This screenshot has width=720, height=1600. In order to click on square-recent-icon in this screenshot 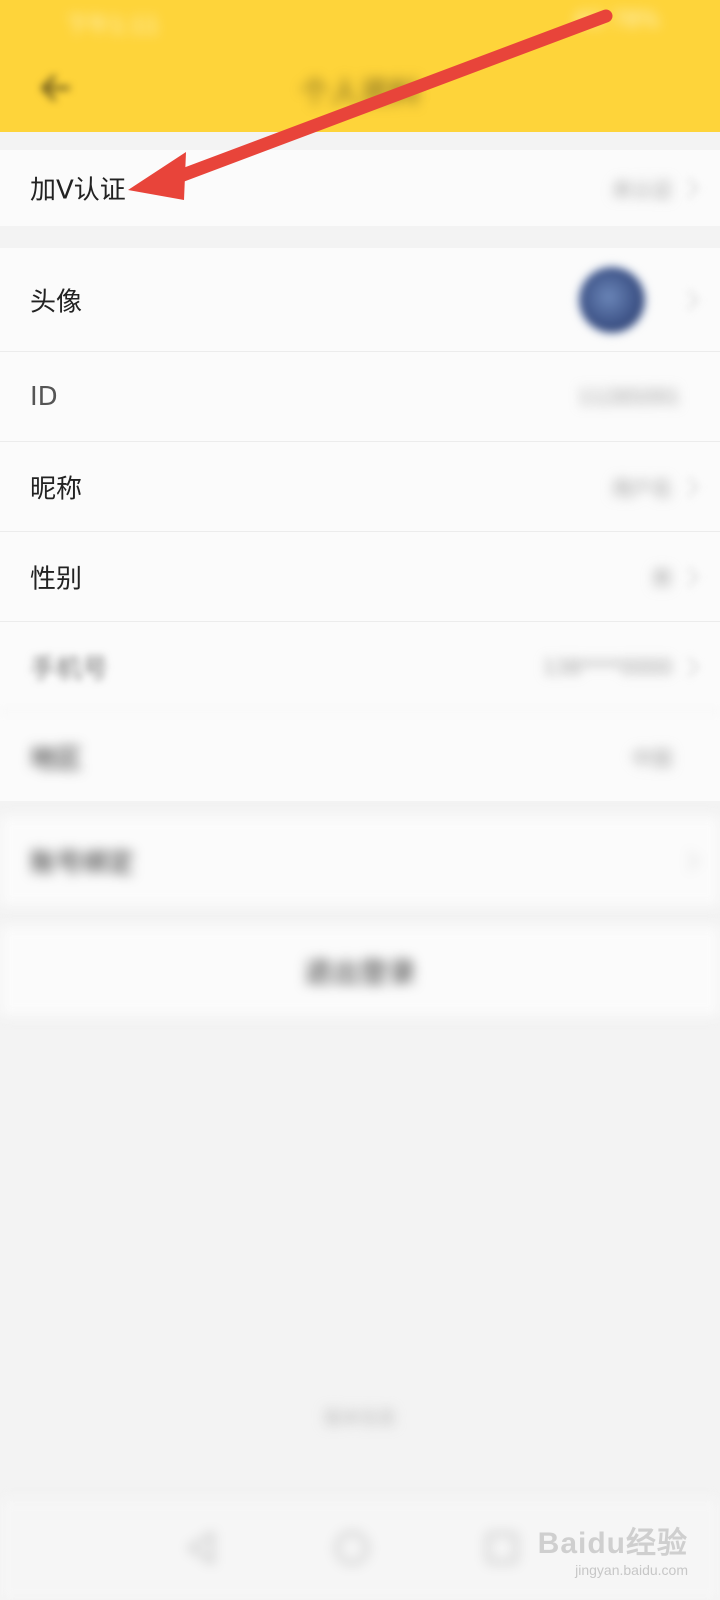, I will do `click(502, 1548)`.